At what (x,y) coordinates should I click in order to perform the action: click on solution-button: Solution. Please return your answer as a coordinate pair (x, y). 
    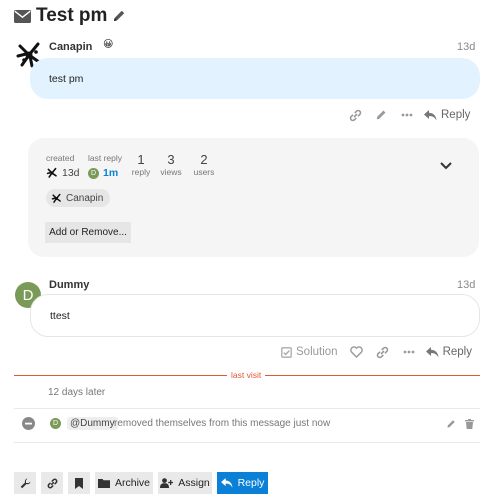
    Looking at the image, I should click on (309, 352).